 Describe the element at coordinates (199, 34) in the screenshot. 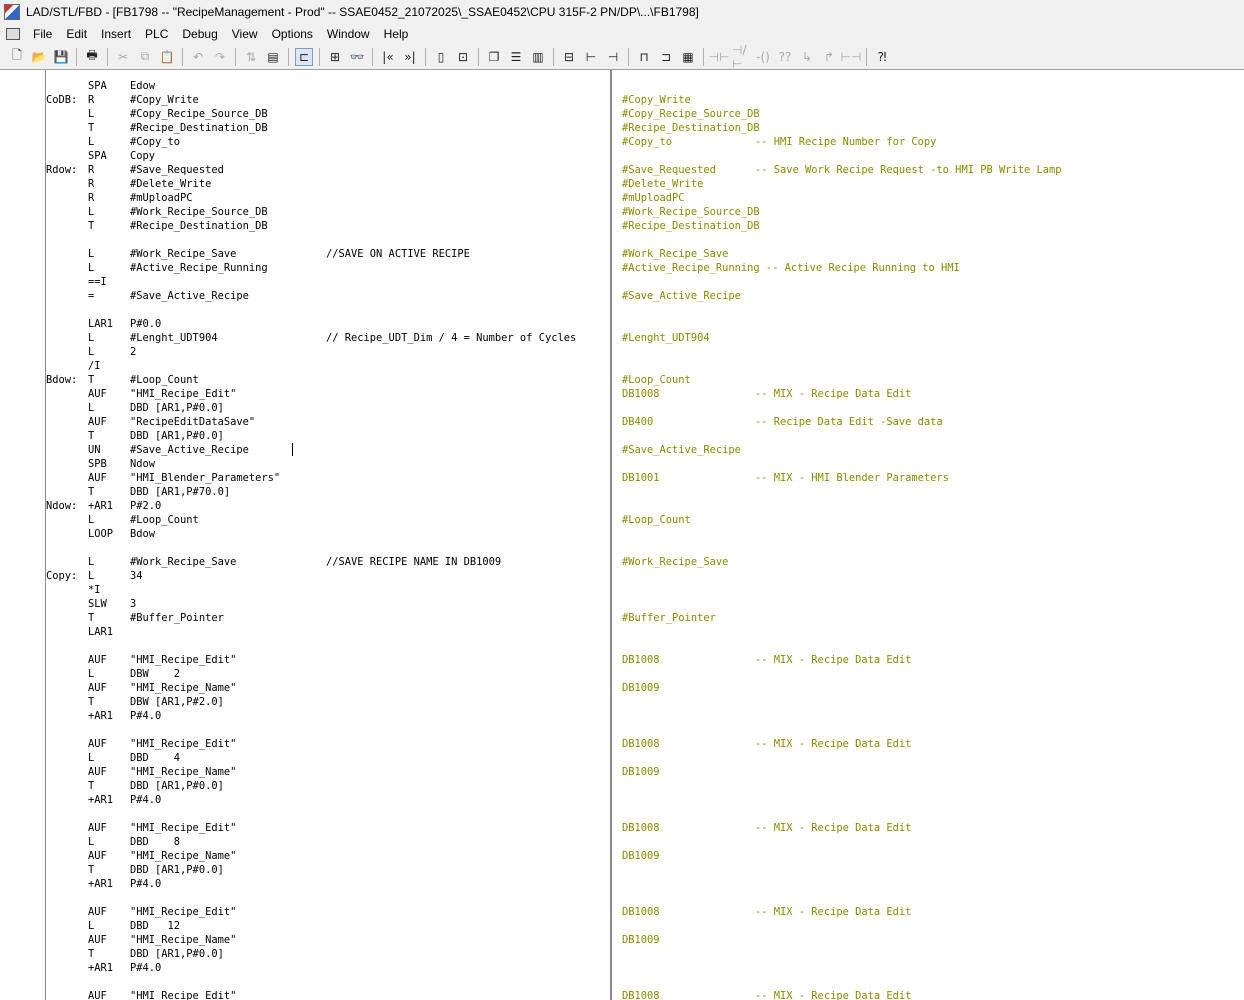

I see `menu-debug: Debug` at that location.